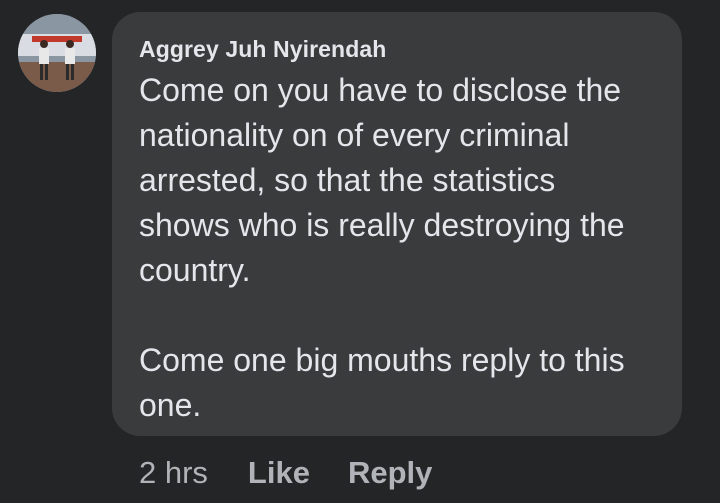 This screenshot has width=720, height=503. I want to click on like-button: Like, so click(279, 473).